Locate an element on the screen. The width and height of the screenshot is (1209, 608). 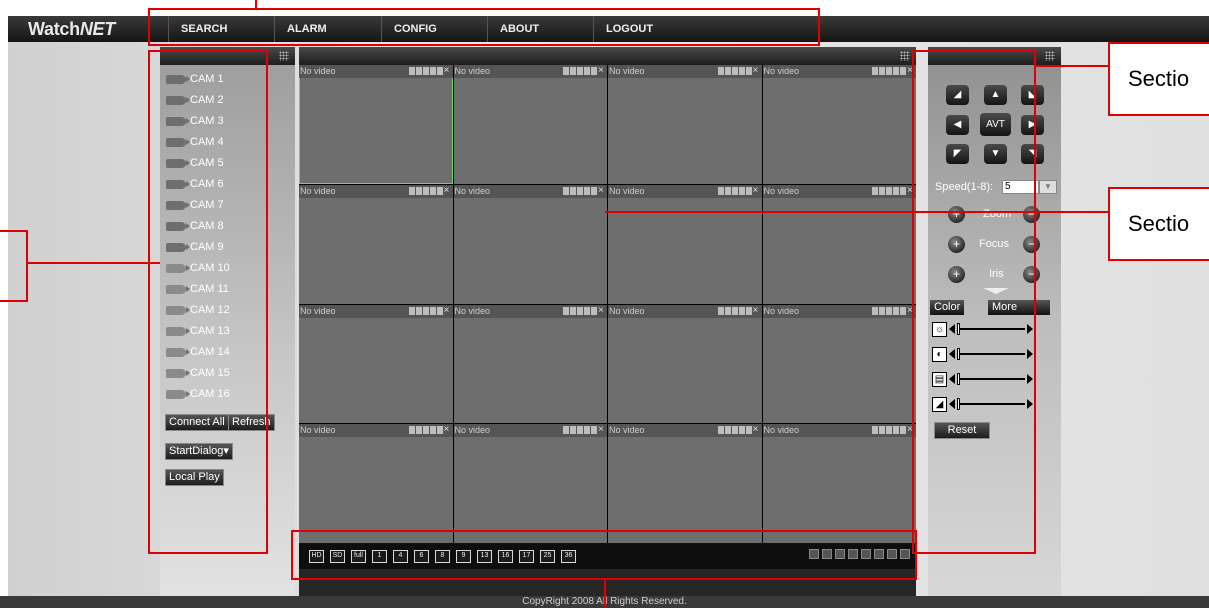
nav-search: SEARCH is located at coordinates (221, 29).